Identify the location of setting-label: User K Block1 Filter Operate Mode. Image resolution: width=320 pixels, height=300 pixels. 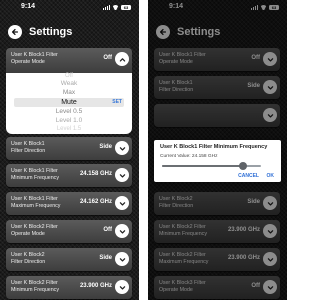
(34, 58).